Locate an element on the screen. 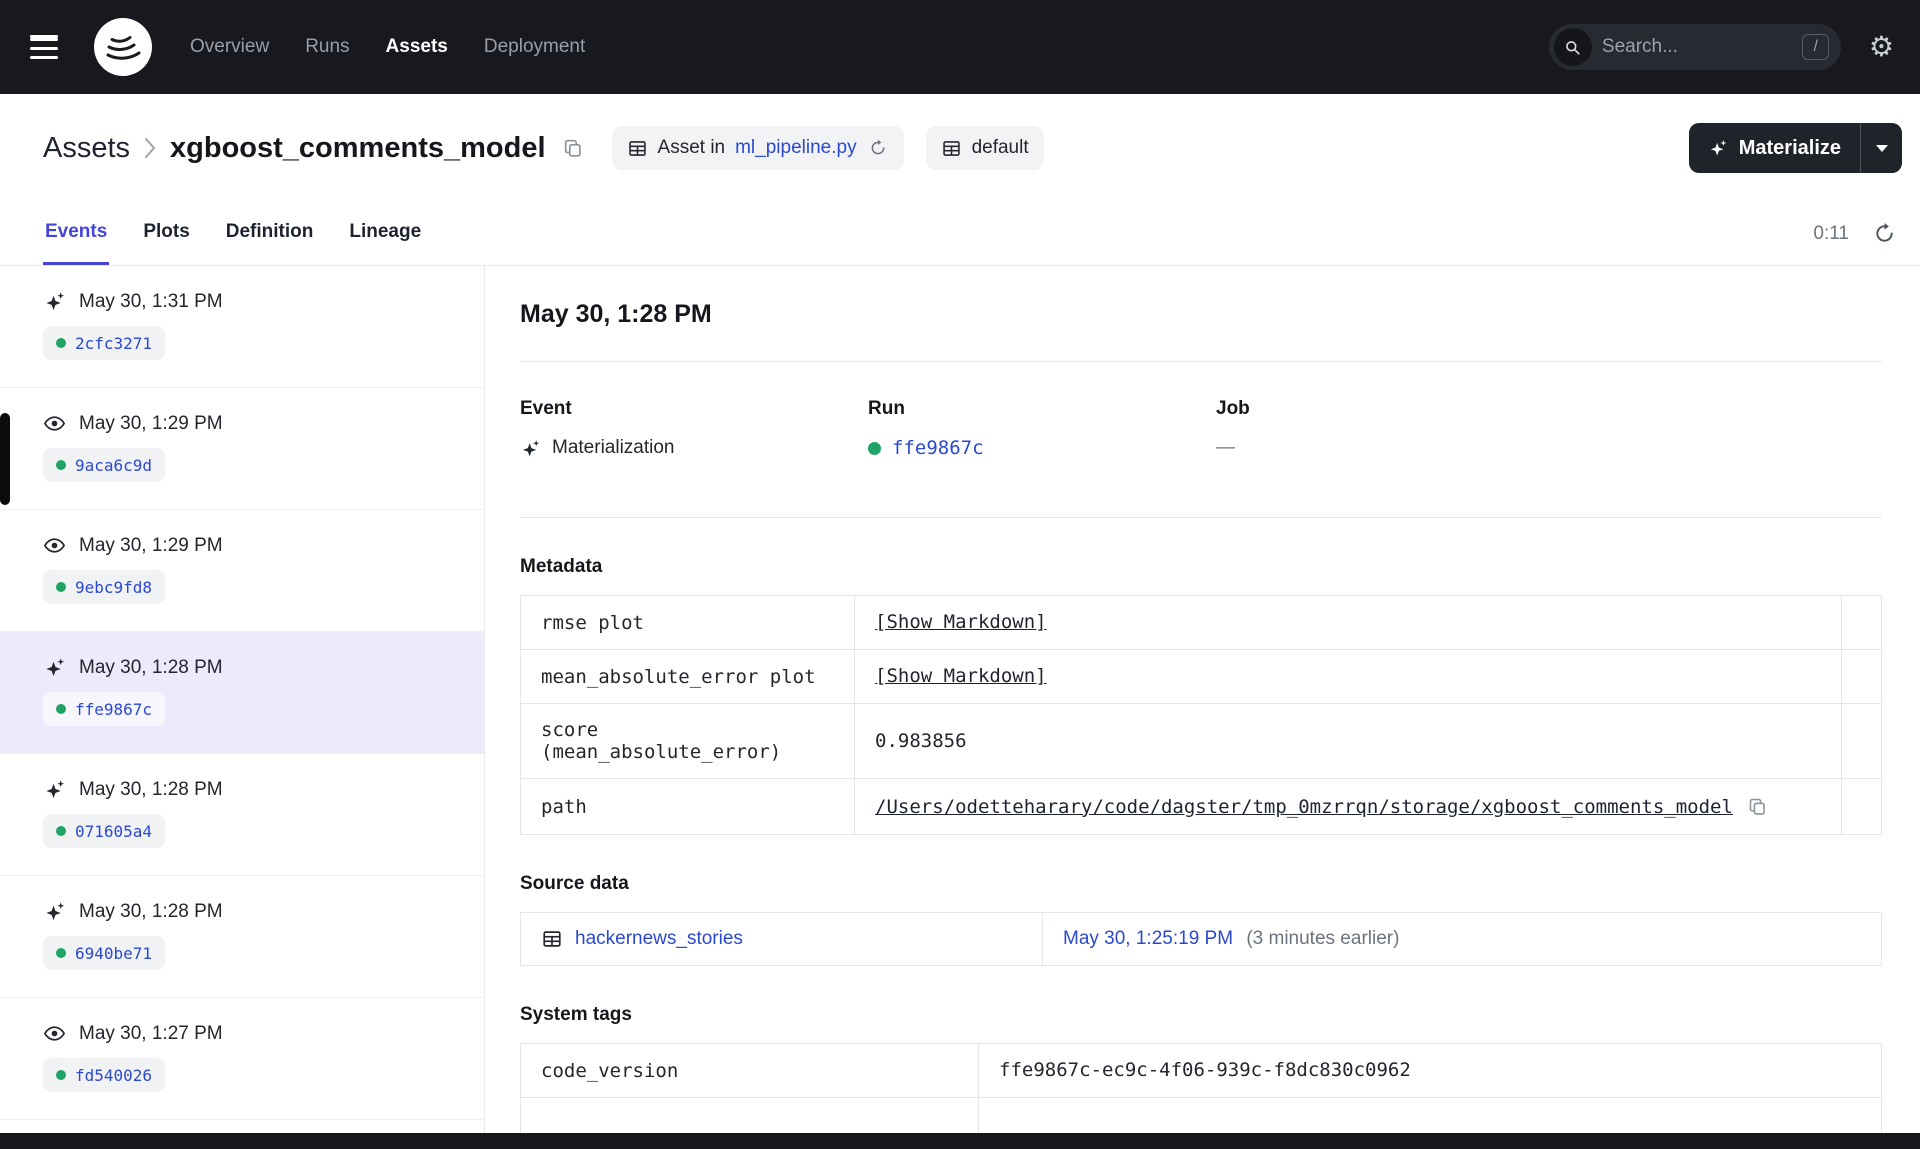 The image size is (1920, 1149). source-event-time-link: May 30, 1:25:19 PM is located at coordinates (1148, 939).